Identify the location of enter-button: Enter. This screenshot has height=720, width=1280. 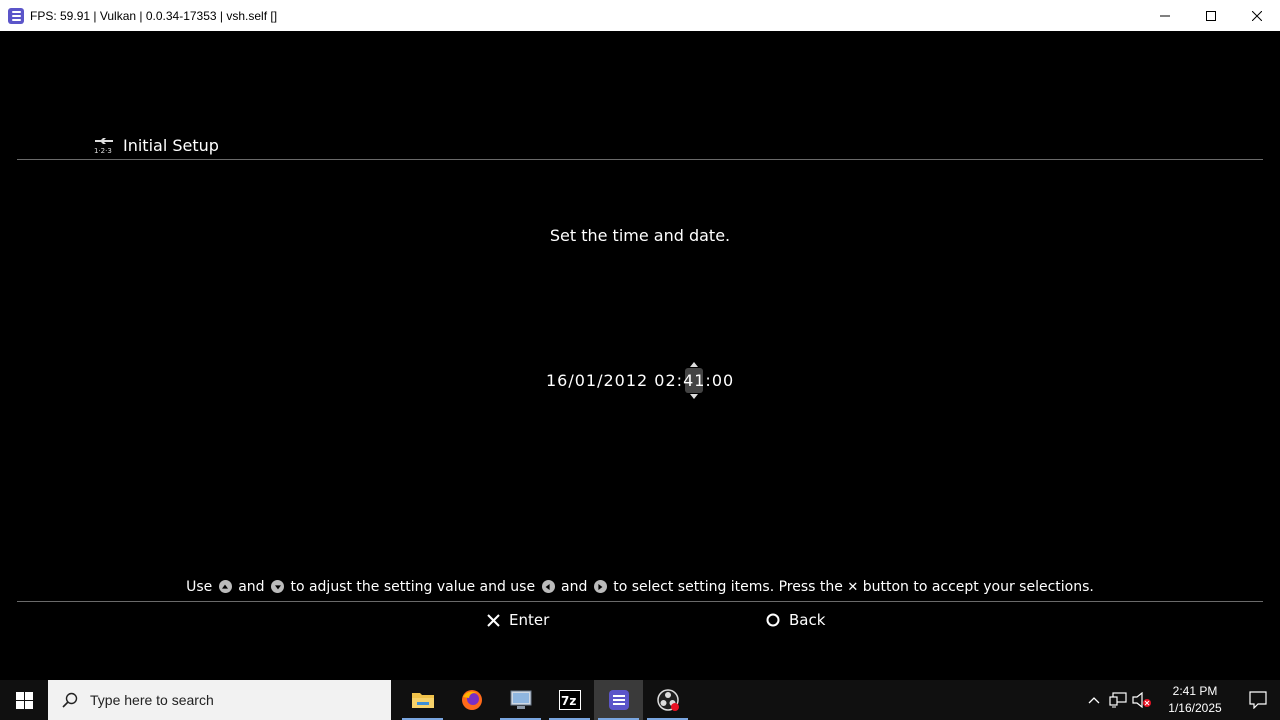
(518, 620).